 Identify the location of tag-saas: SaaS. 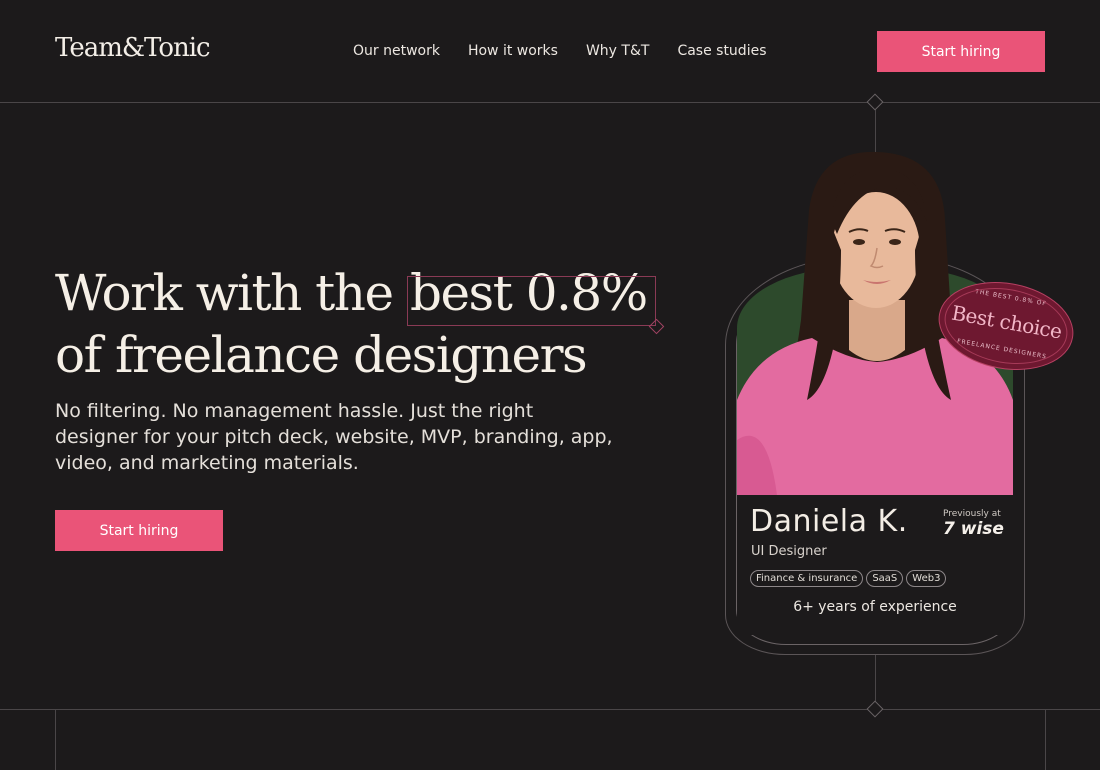
(885, 578).